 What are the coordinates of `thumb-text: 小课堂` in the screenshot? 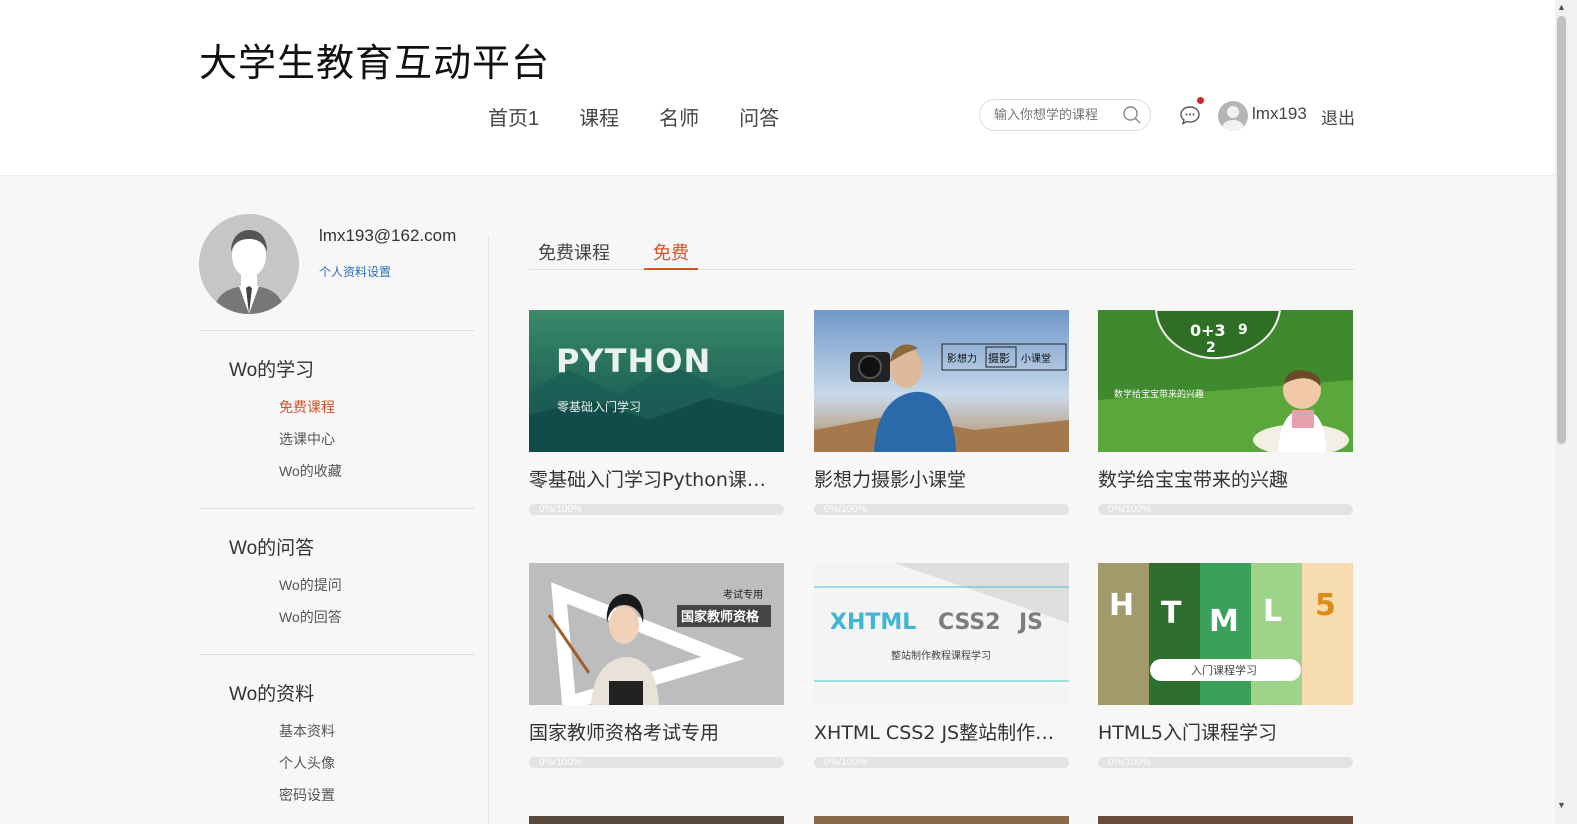 It's located at (1036, 359).